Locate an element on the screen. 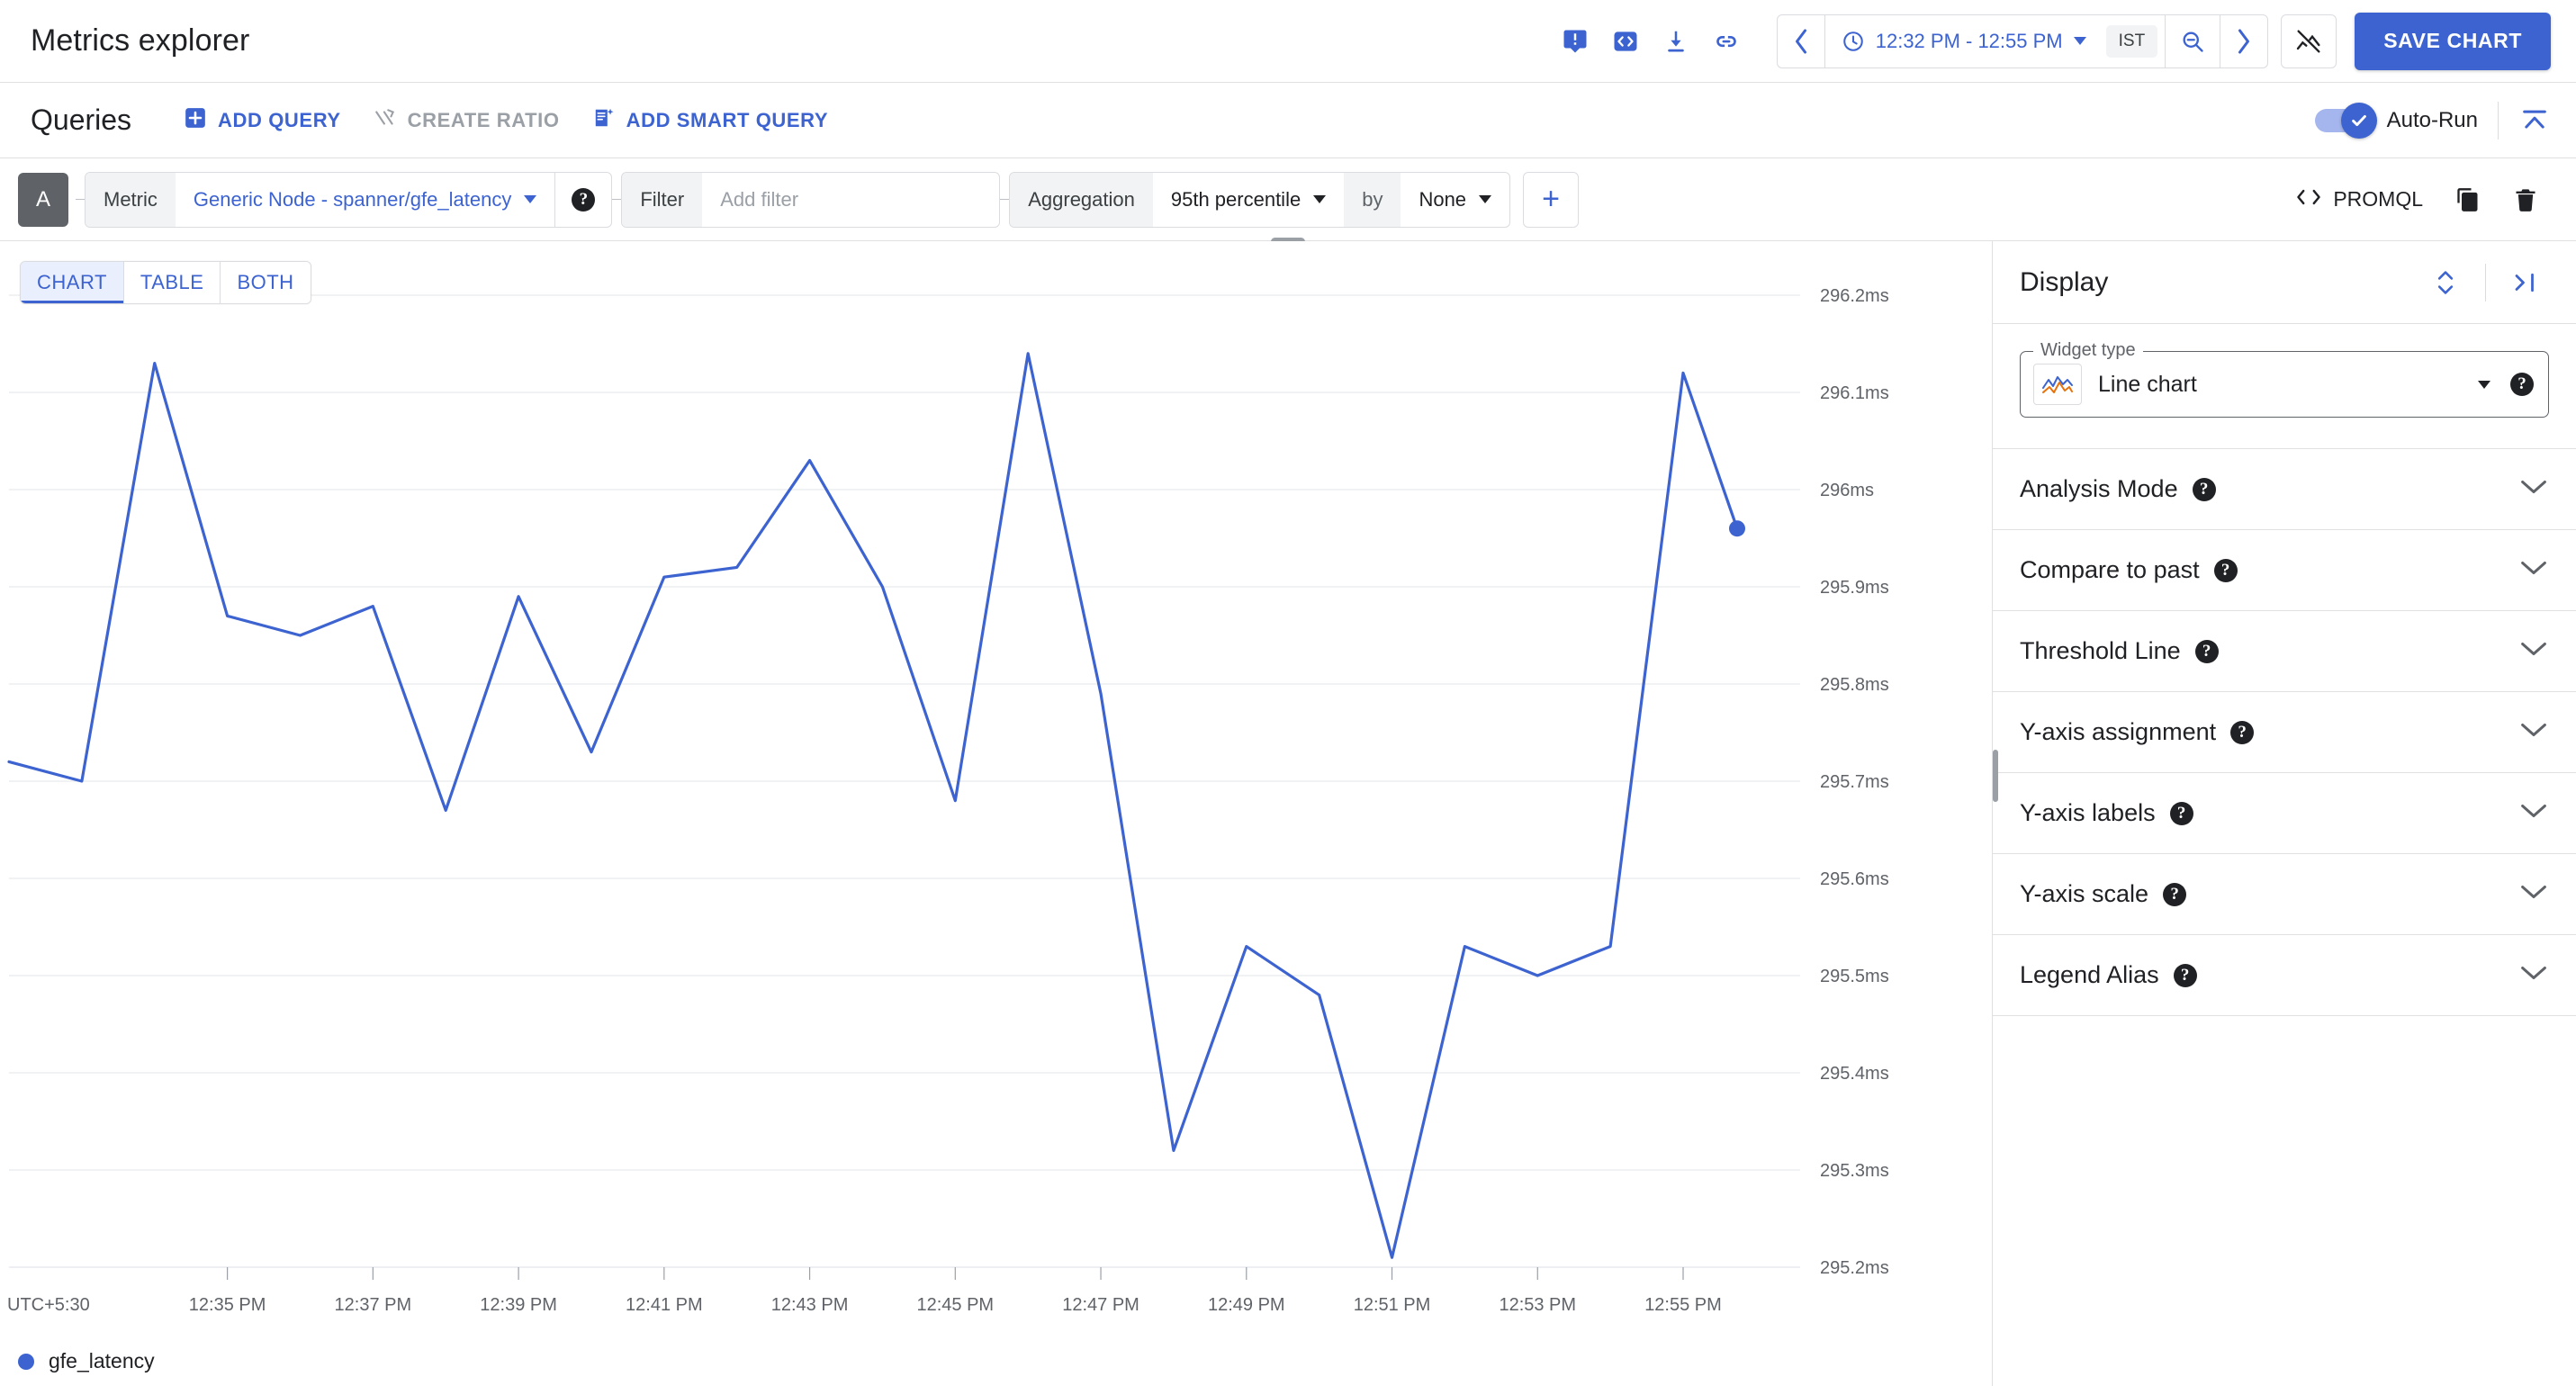  tab-both: BOTH is located at coordinates (266, 283).